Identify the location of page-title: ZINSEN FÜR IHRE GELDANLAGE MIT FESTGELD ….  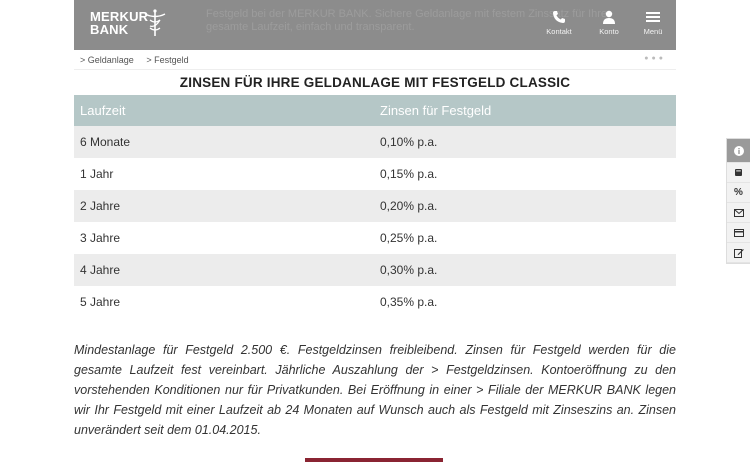
(375, 82).